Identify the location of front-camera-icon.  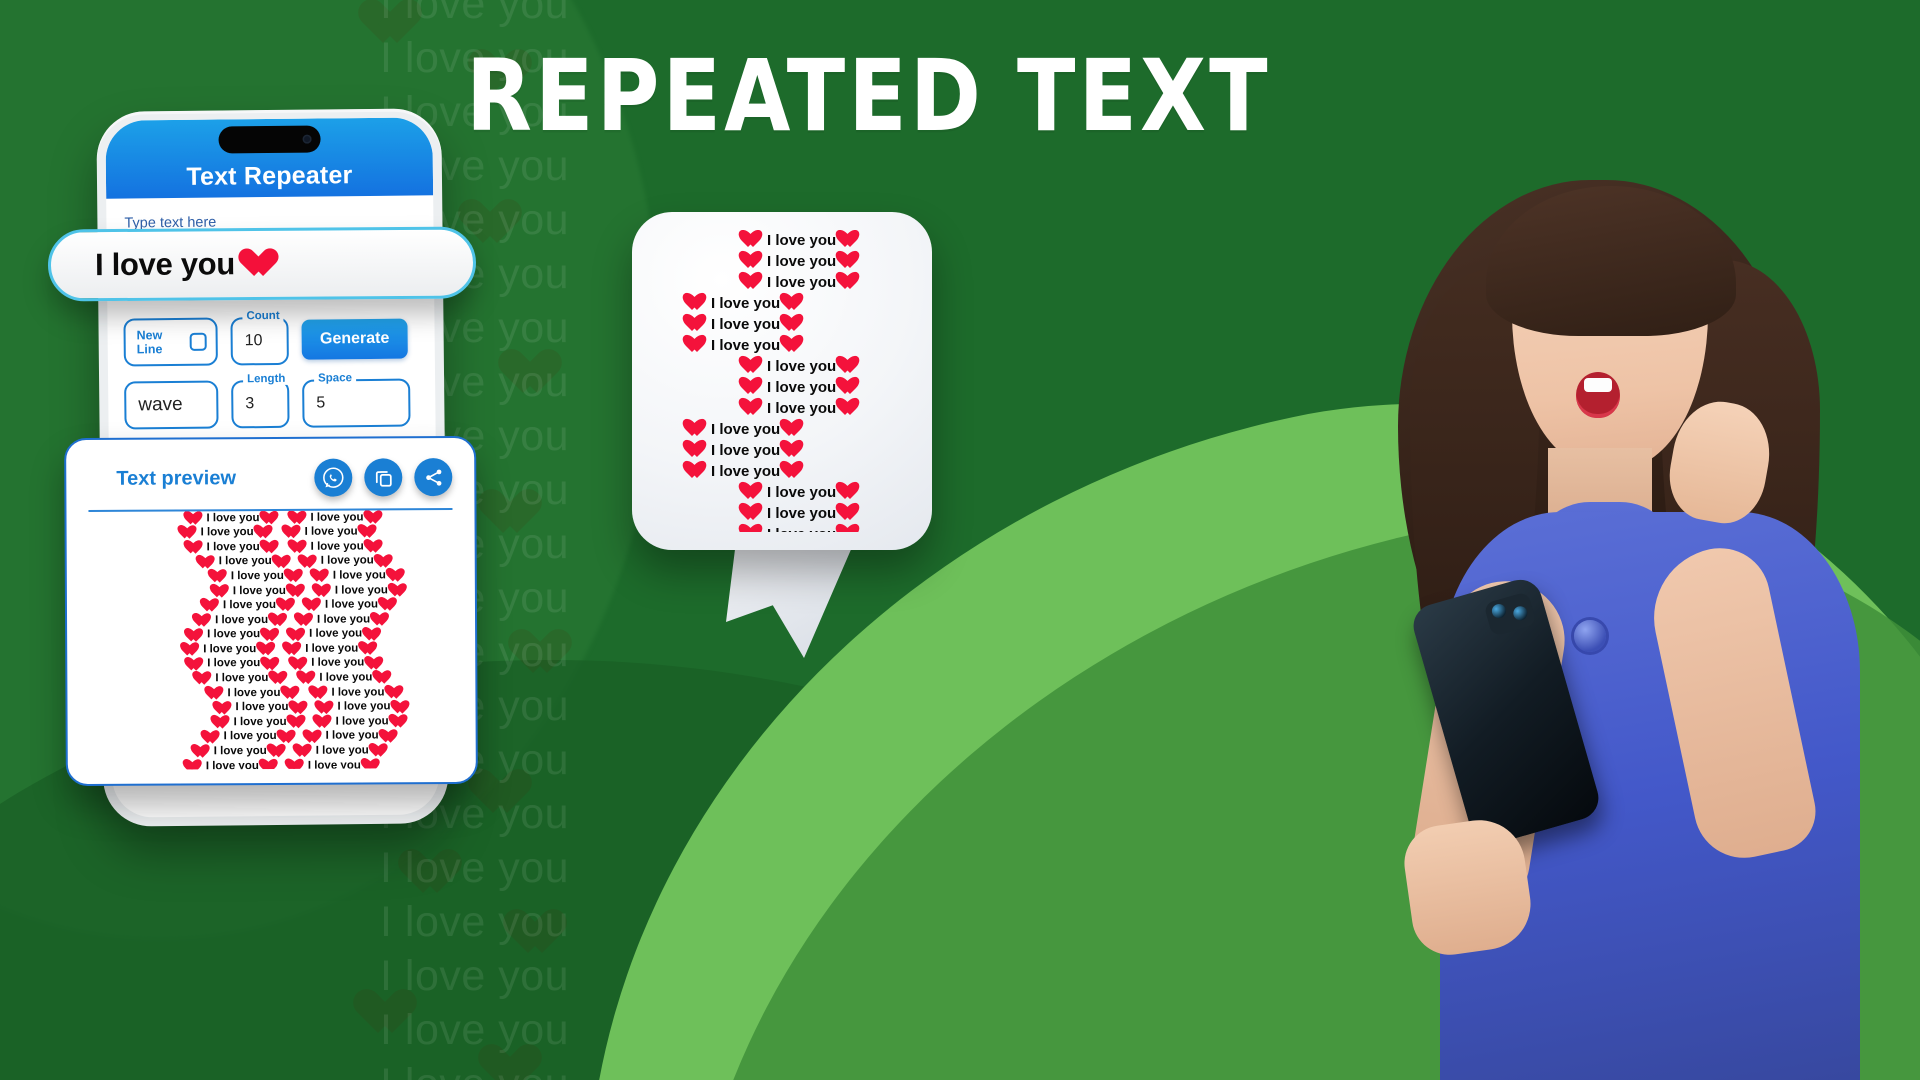
(307, 139).